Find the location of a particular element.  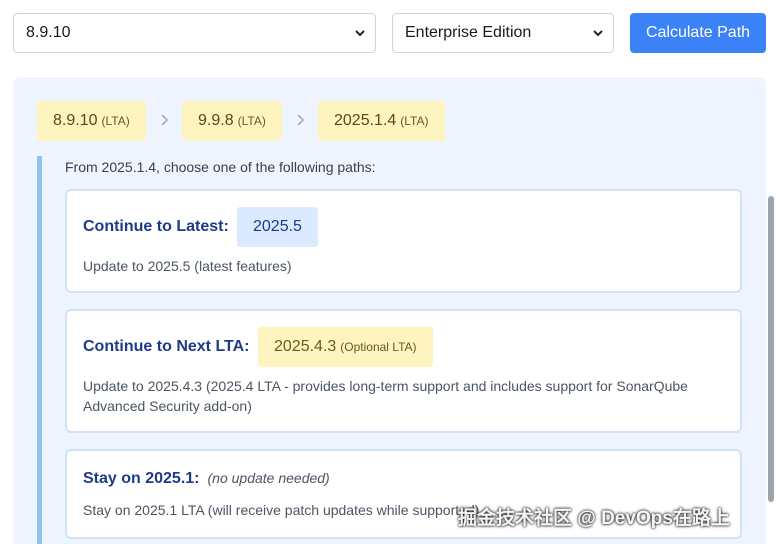

path-step-3: 2025.1.4 (LTA) is located at coordinates (381, 121).